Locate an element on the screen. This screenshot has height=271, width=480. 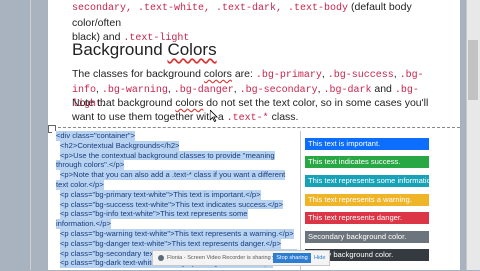
code-line: <h2>Contextual Backgrounds</h2> is located at coordinates (120, 145).